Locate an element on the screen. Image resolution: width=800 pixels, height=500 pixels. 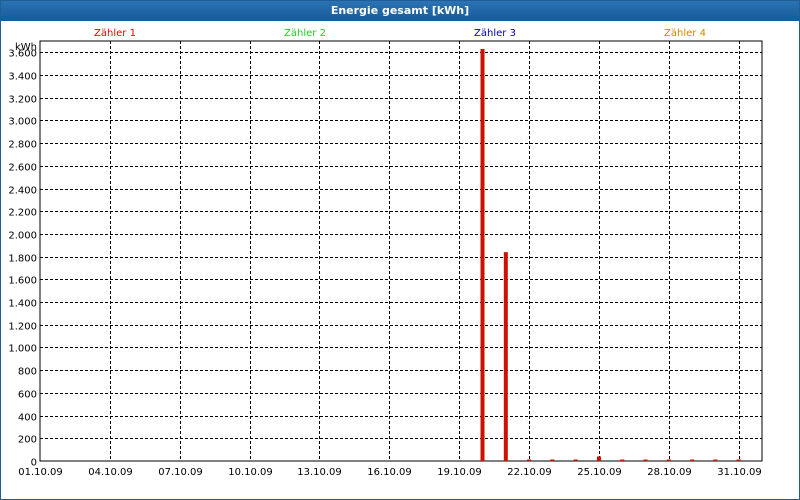
y-tick-label: 800 is located at coordinates (27, 372).